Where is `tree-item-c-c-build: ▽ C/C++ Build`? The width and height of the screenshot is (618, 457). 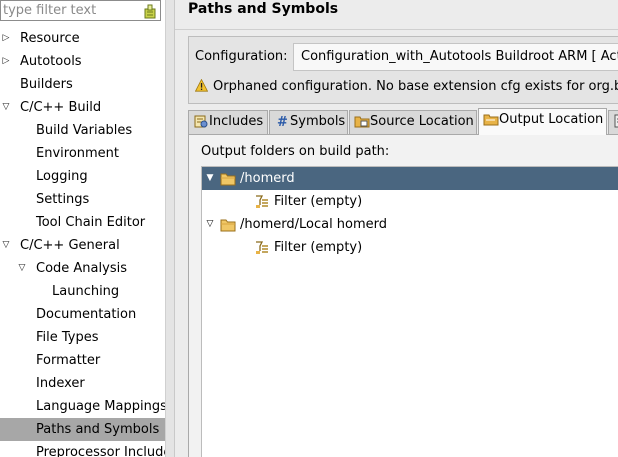 tree-item-c-c-build: ▽ C/C++ Build is located at coordinates (82, 107).